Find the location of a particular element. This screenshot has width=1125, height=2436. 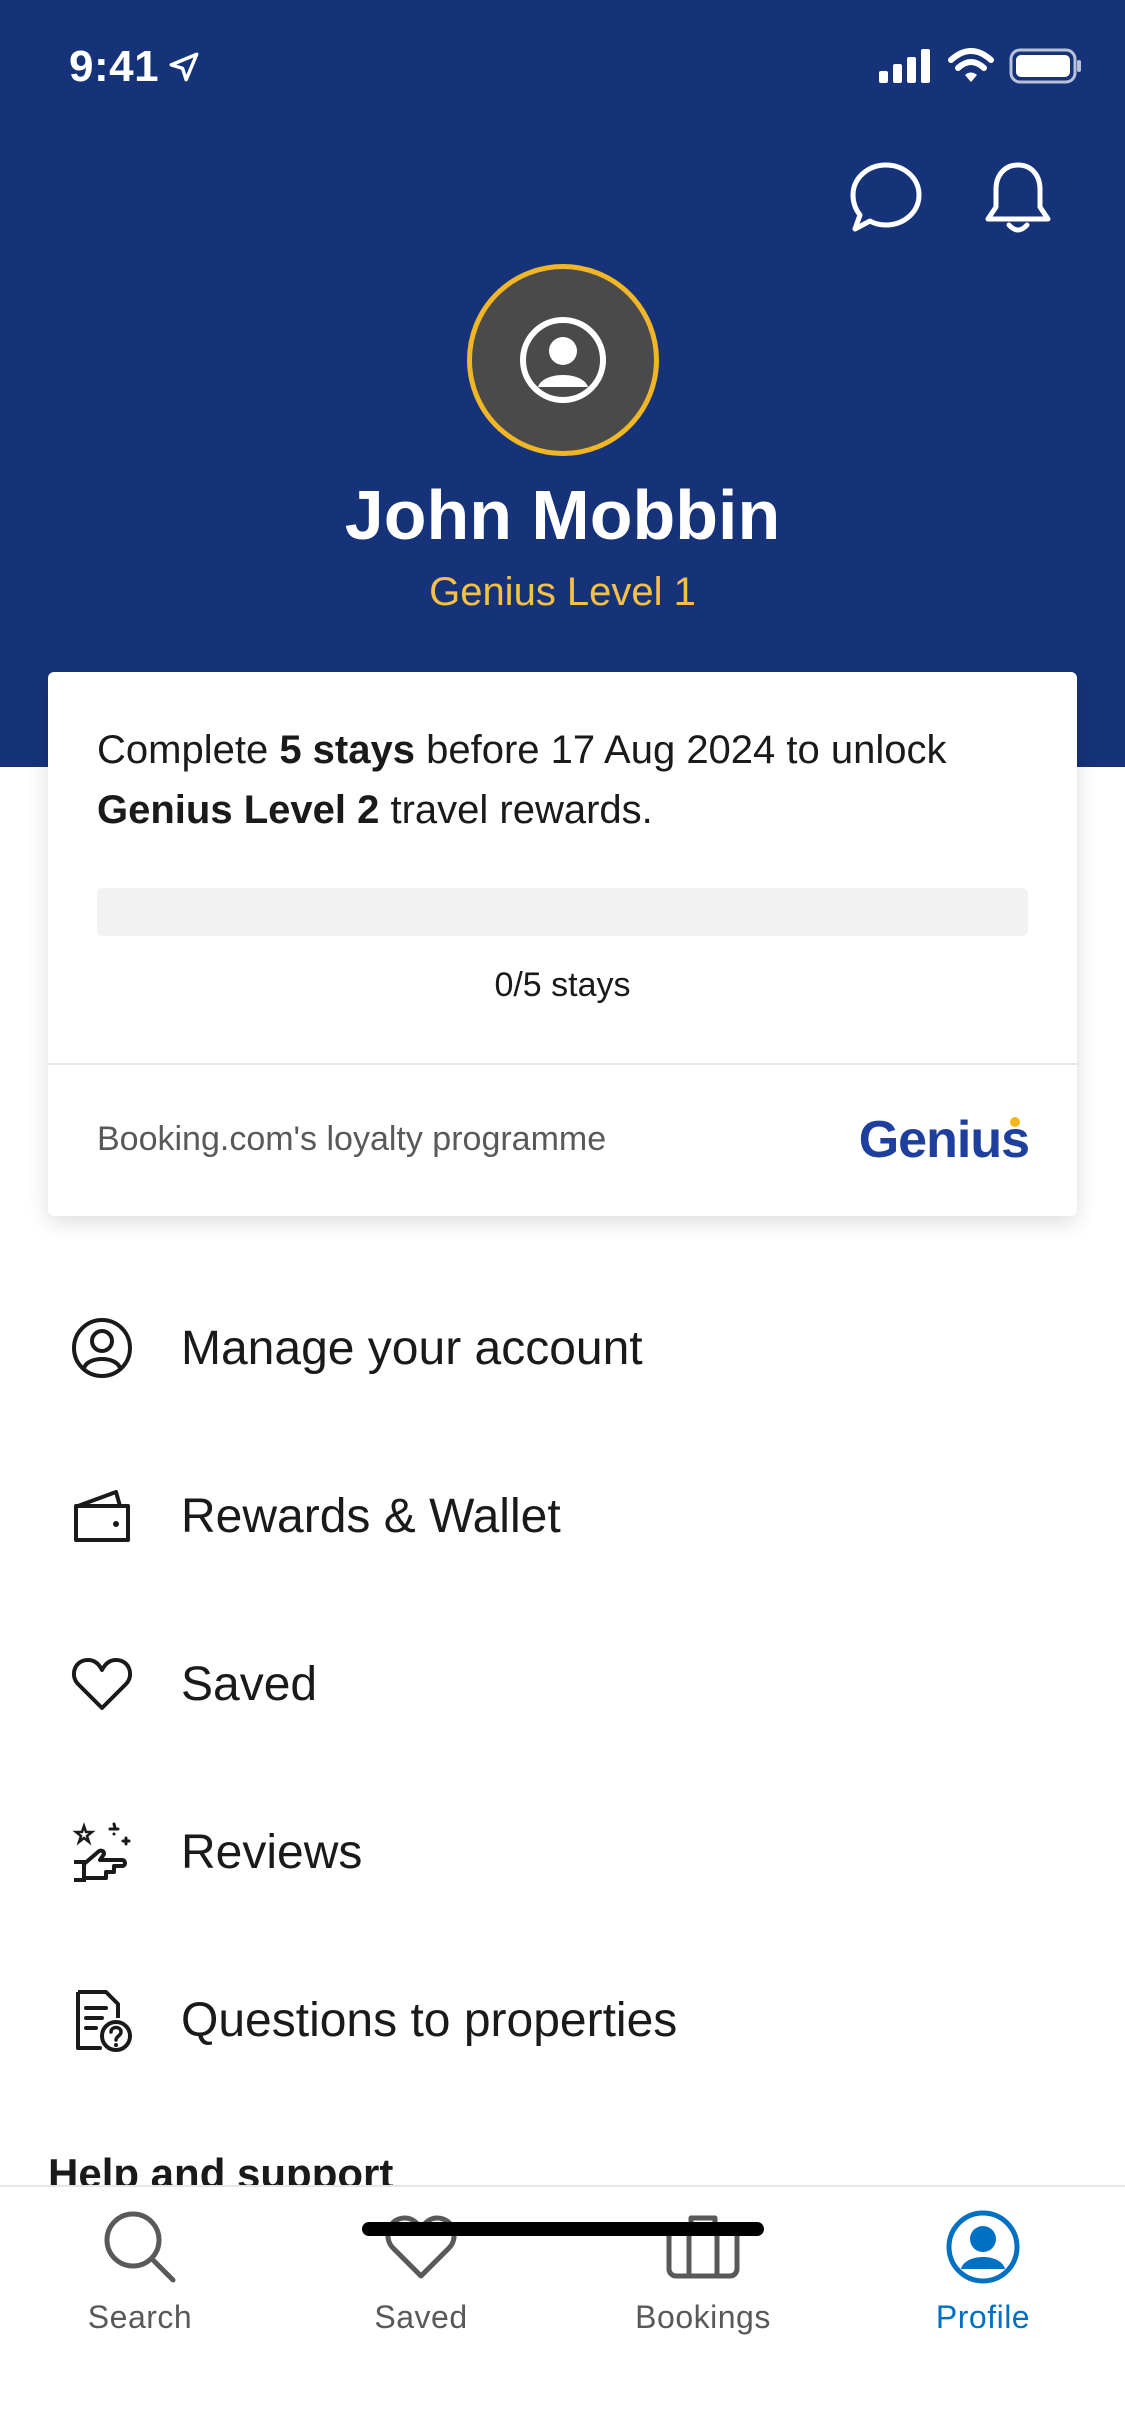

location-arrow-icon is located at coordinates (184, 67).